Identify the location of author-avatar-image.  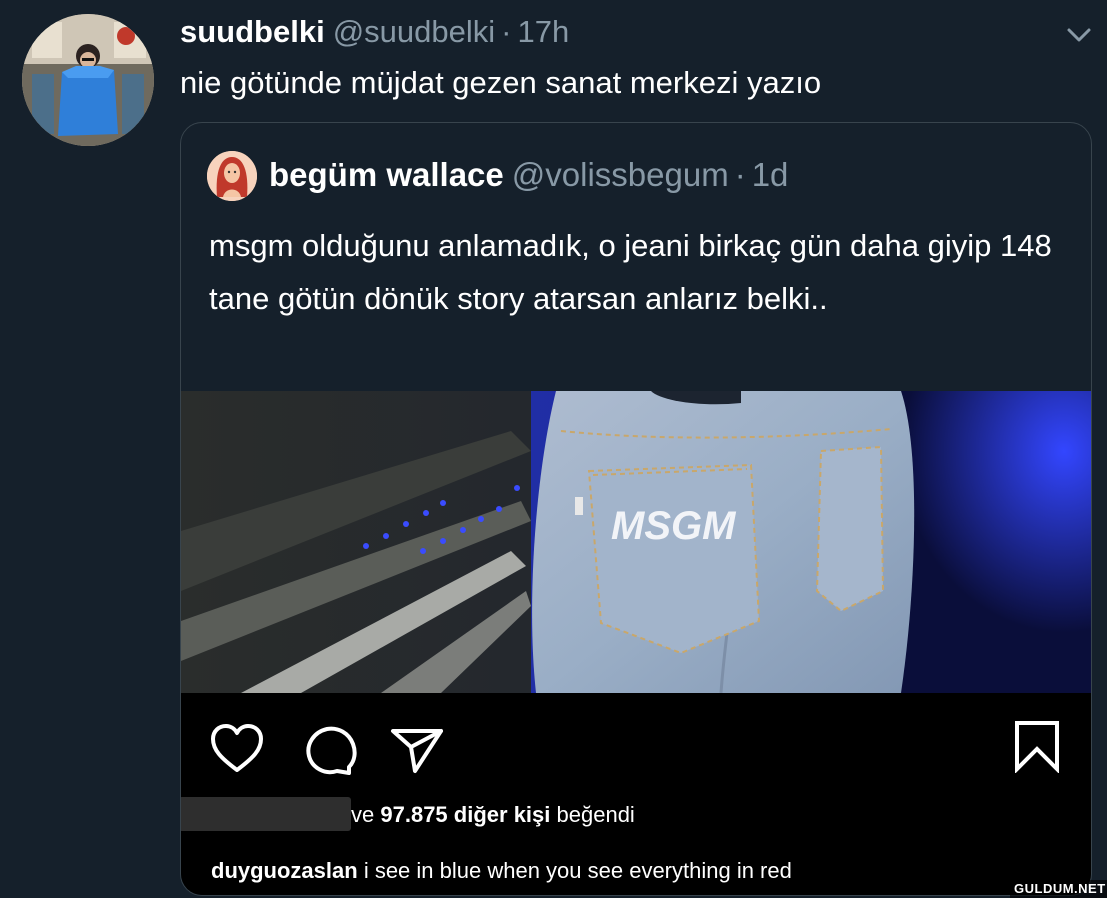
(88, 80).